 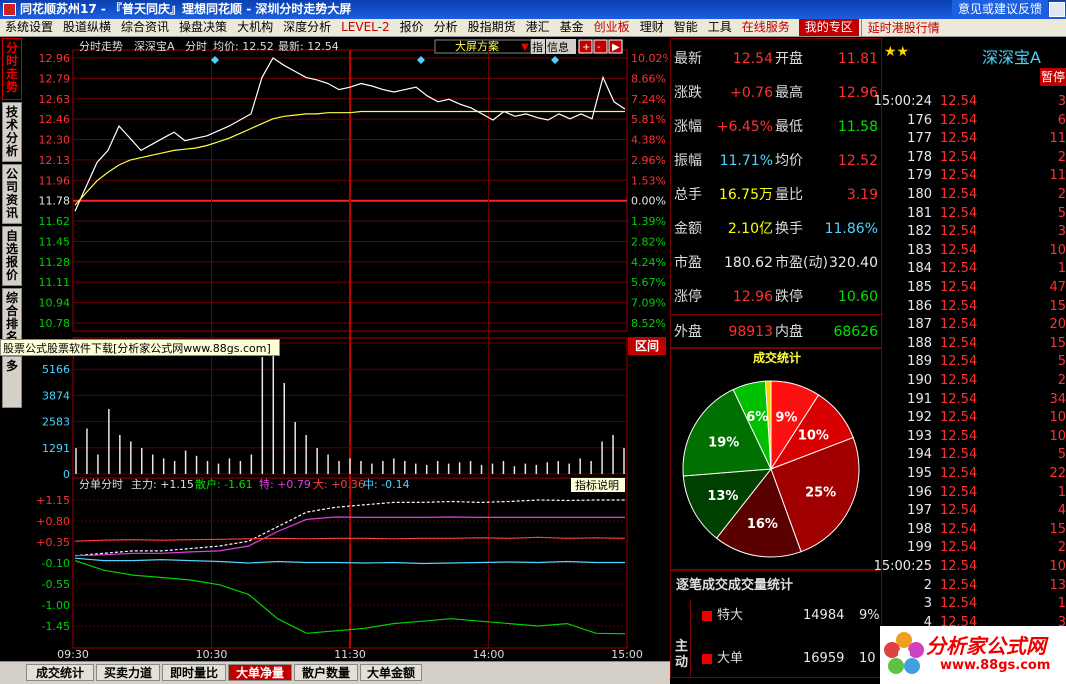 I want to click on menu-item: 大机构, so click(x=255, y=27).